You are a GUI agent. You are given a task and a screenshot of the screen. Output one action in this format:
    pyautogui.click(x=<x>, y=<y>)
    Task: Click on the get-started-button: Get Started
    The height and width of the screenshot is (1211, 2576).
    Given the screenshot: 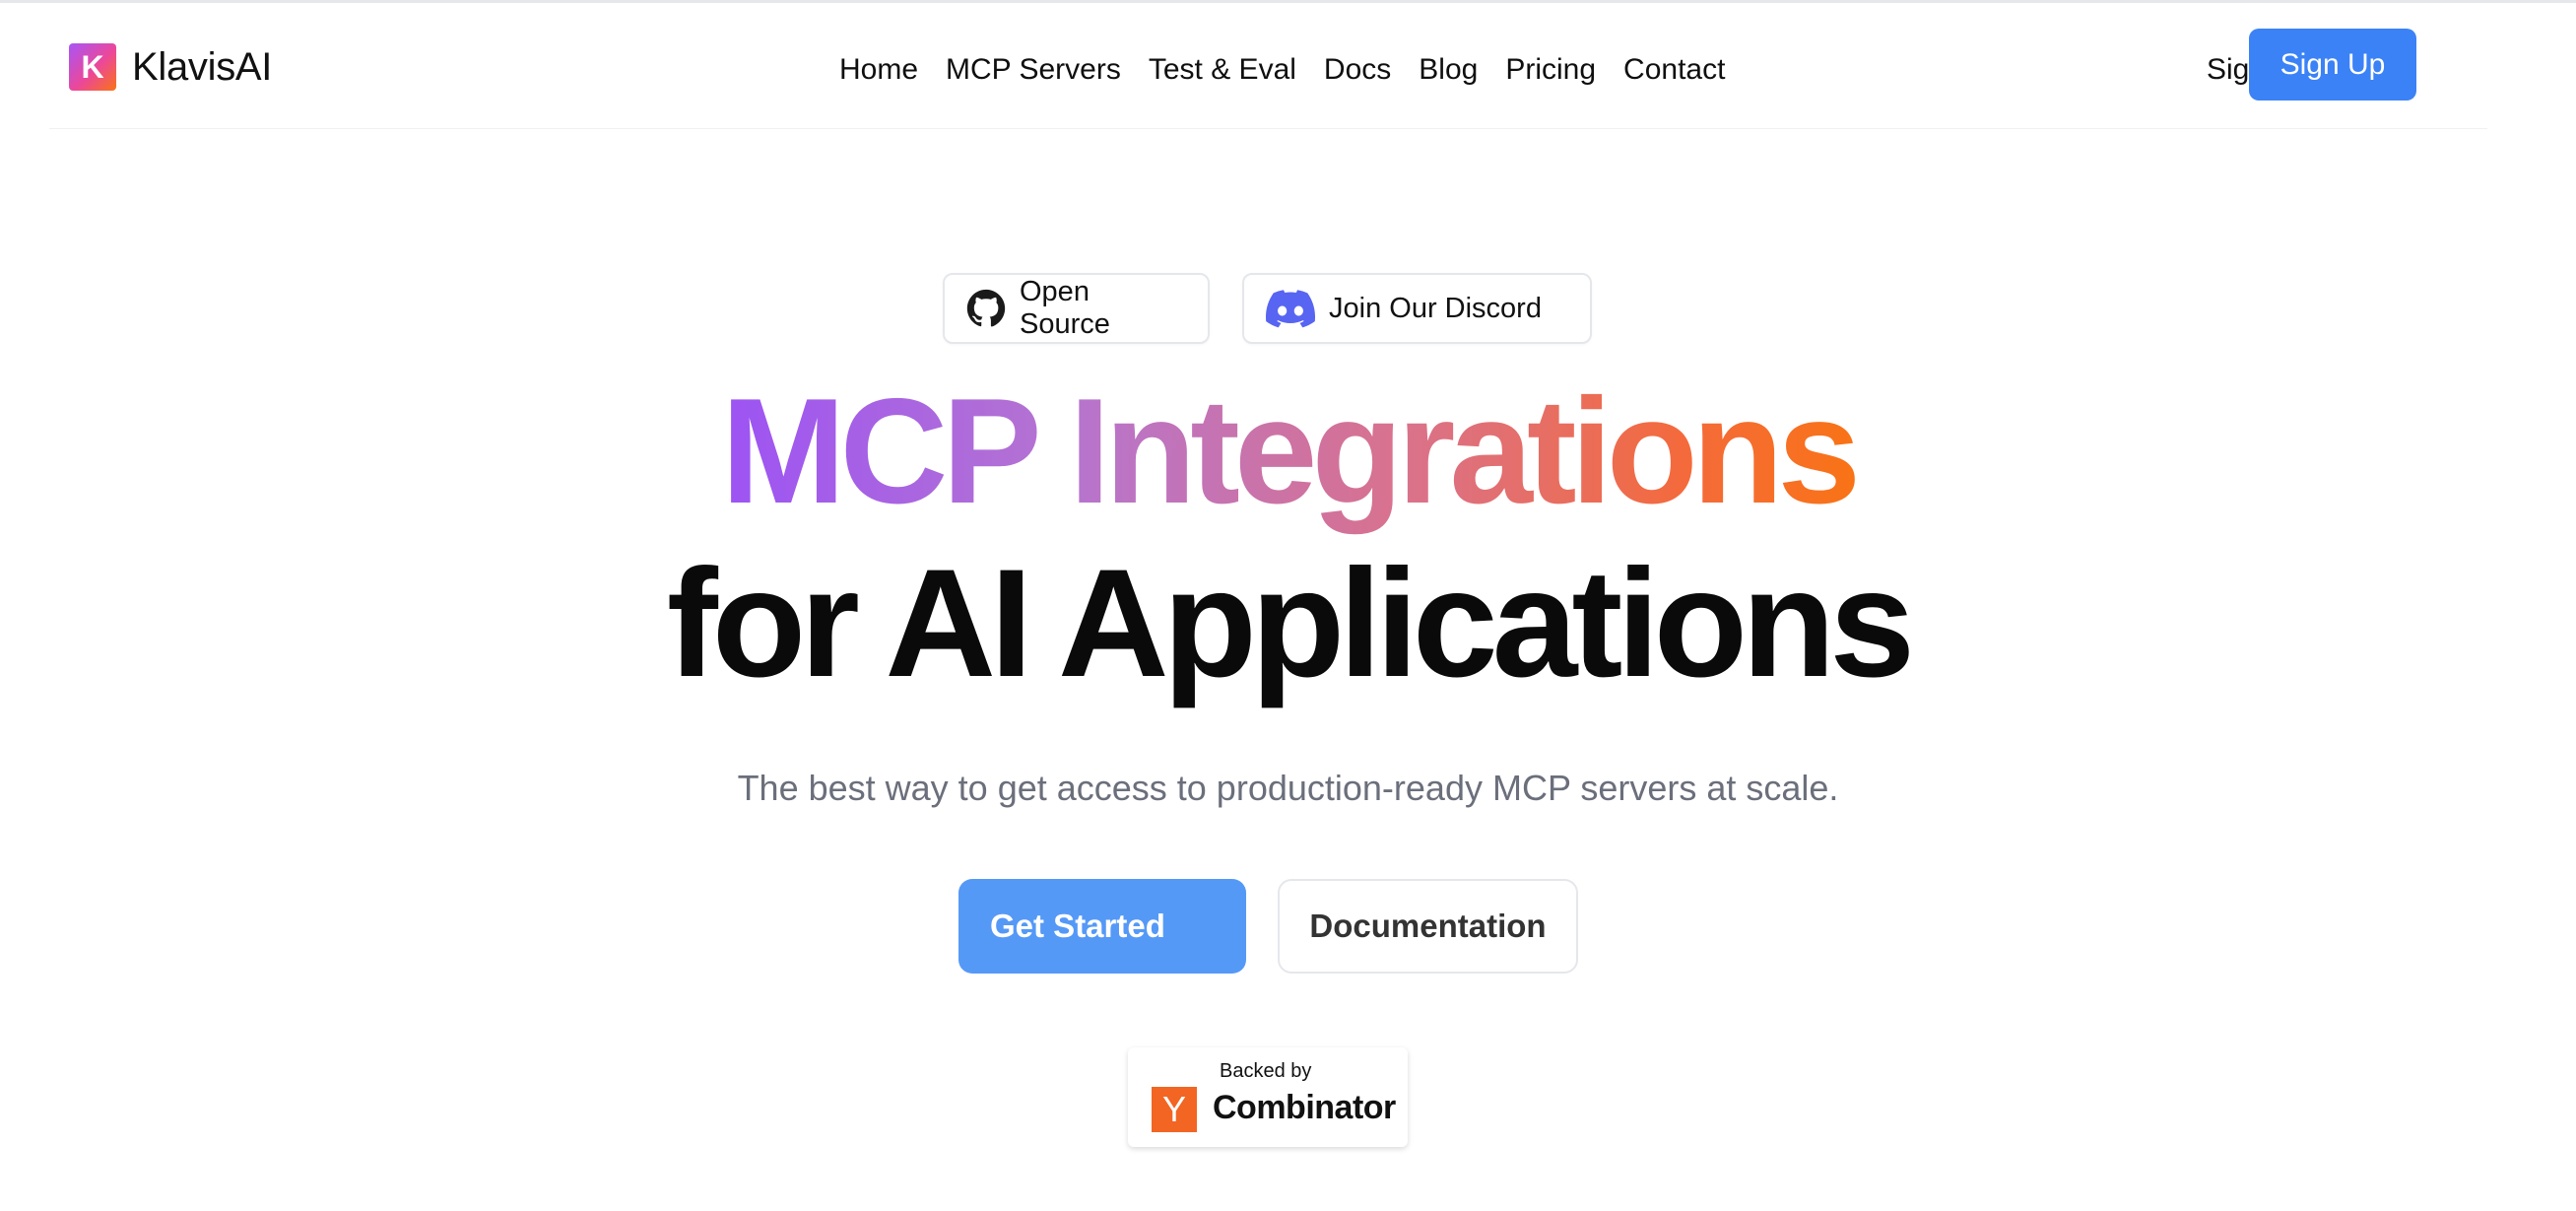 What is the action you would take?
    pyautogui.click(x=1102, y=926)
    